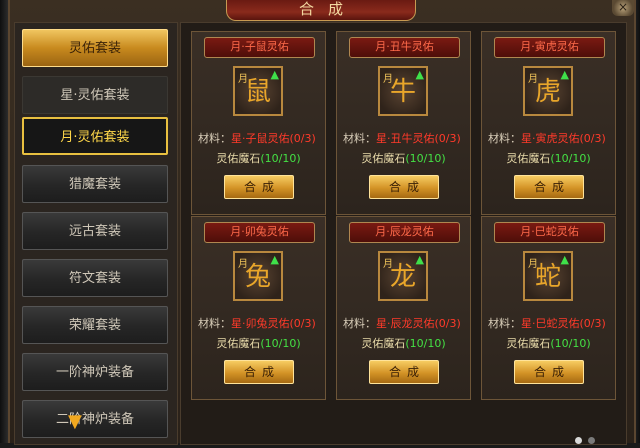  What do you see at coordinates (403, 308) in the screenshot?
I see `recipe-card: 月·辰龙灵佑月龙 ▲ 材料：星·辰龙灵佑(0/3) 灵佑魔石(10/10) 合成` at bounding box center [403, 308].